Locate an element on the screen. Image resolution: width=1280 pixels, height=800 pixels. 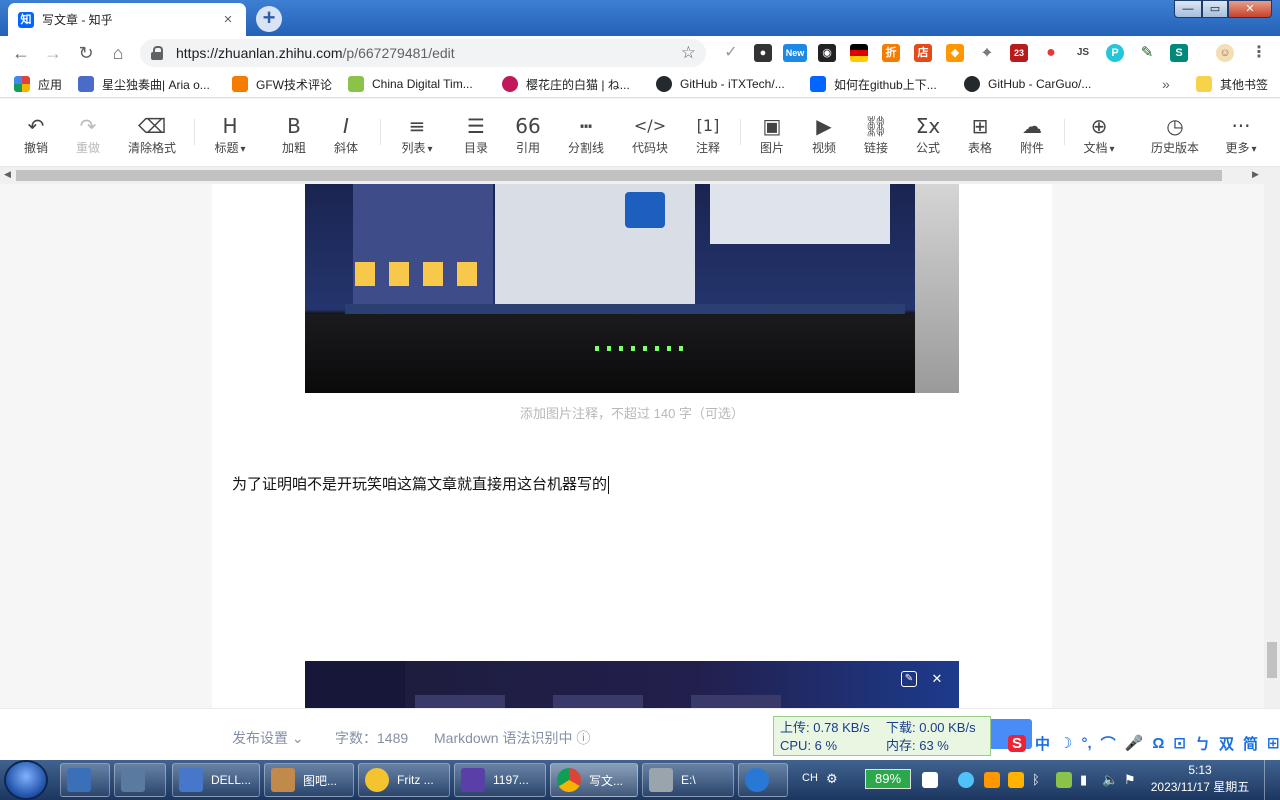
publish-settings-button: 发布设置 ⌄ is located at coordinates (268, 738).